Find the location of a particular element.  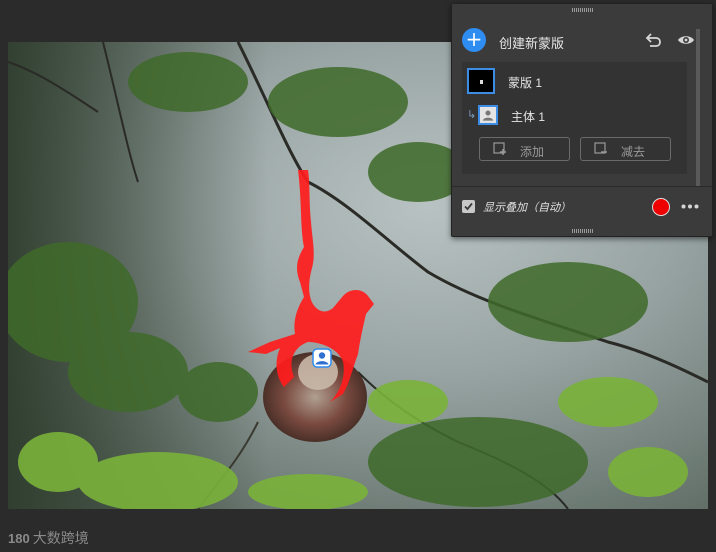

watermark-logo: 180 is located at coordinates (19, 538).